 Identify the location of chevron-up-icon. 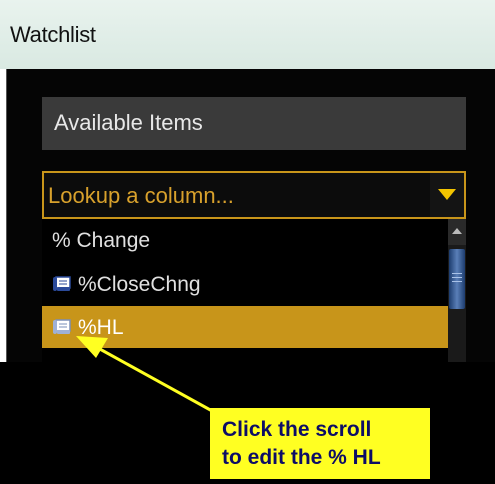
(457, 231).